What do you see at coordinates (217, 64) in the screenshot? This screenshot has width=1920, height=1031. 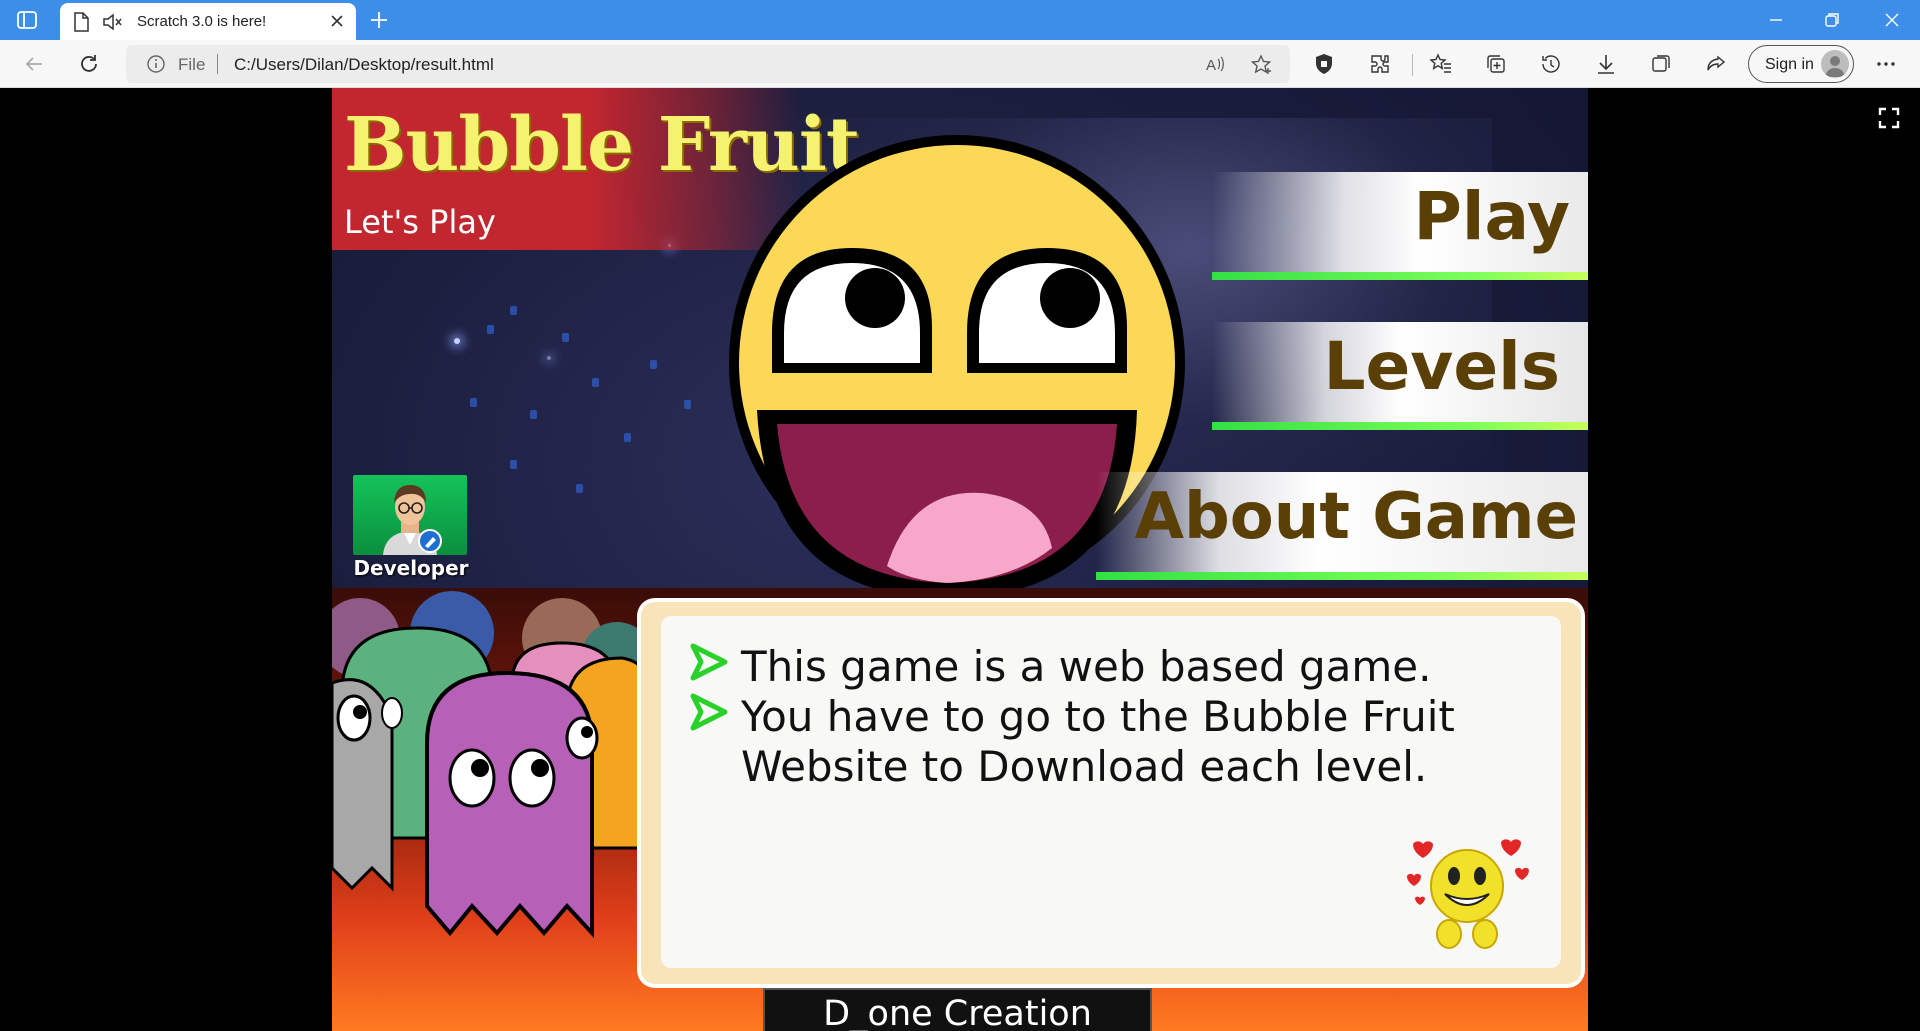 I see `address-separator` at bounding box center [217, 64].